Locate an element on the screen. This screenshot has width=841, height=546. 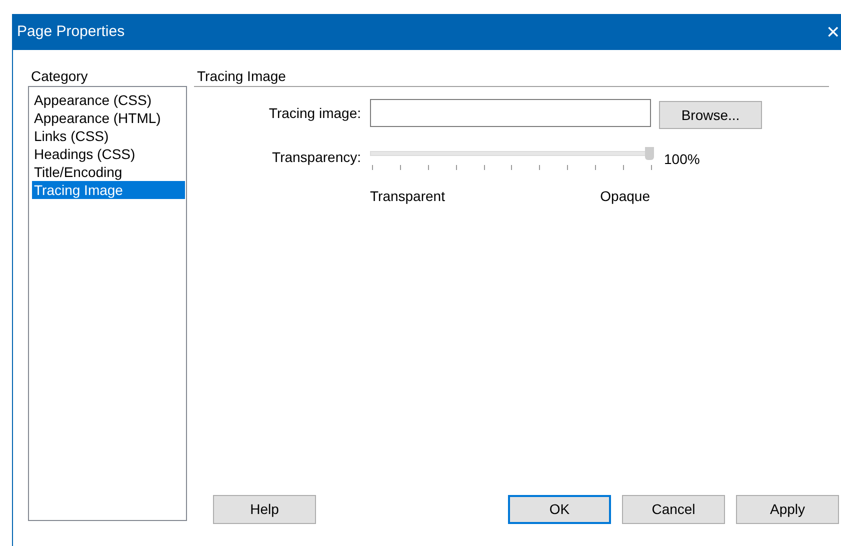
ok-button: OK is located at coordinates (559, 509).